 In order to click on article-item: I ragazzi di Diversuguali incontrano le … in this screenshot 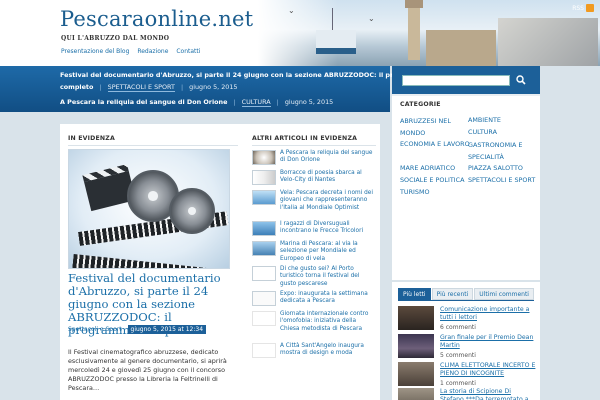, I will do `click(314, 230)`.